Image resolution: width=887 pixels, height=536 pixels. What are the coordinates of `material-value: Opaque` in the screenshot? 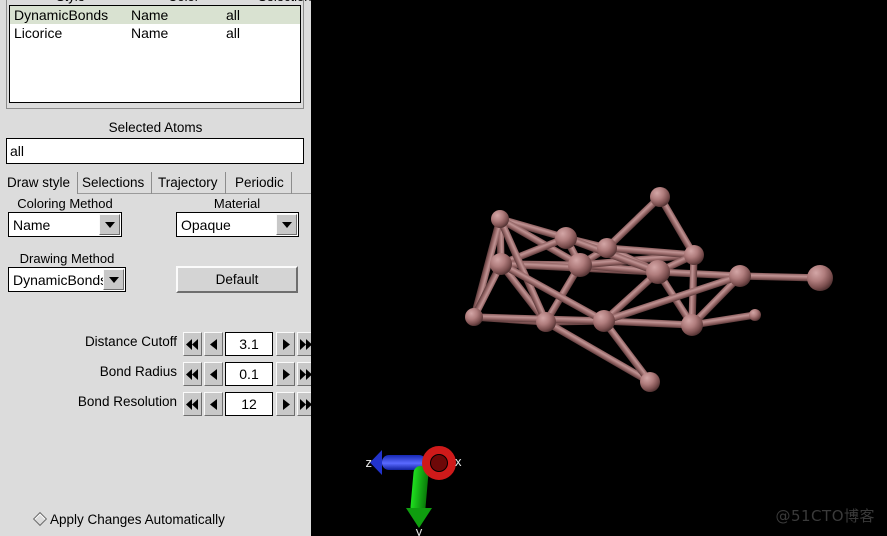 It's located at (206, 224).